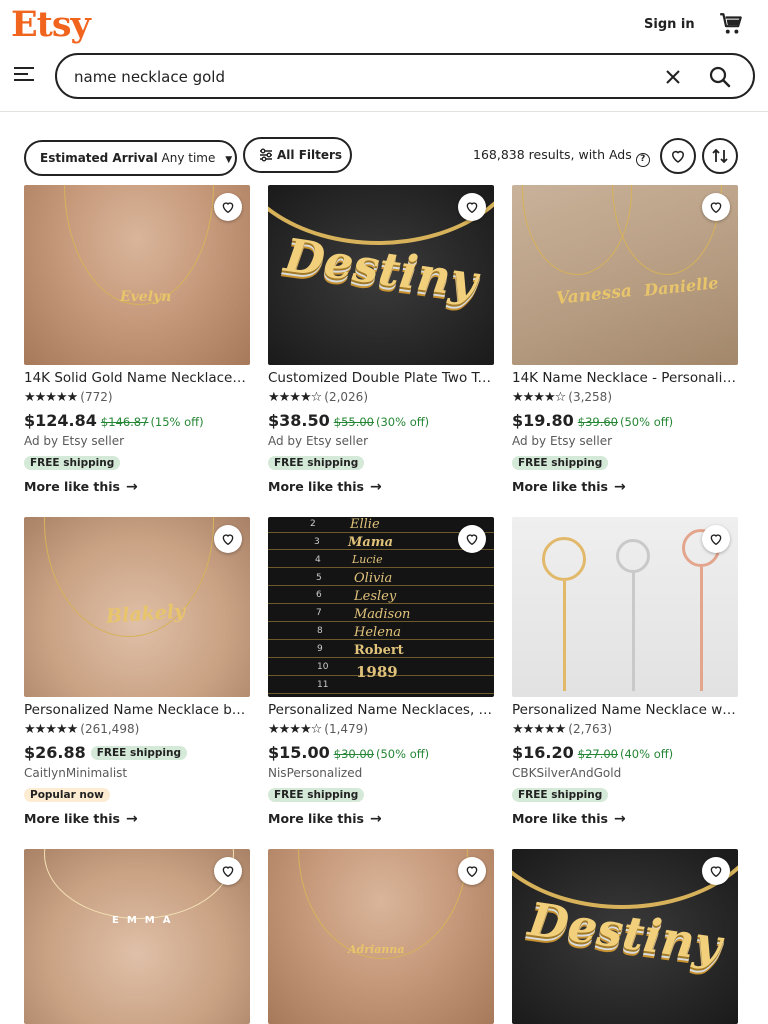 The image size is (768, 1024). I want to click on listing-card: Adrianna, so click(381, 936).